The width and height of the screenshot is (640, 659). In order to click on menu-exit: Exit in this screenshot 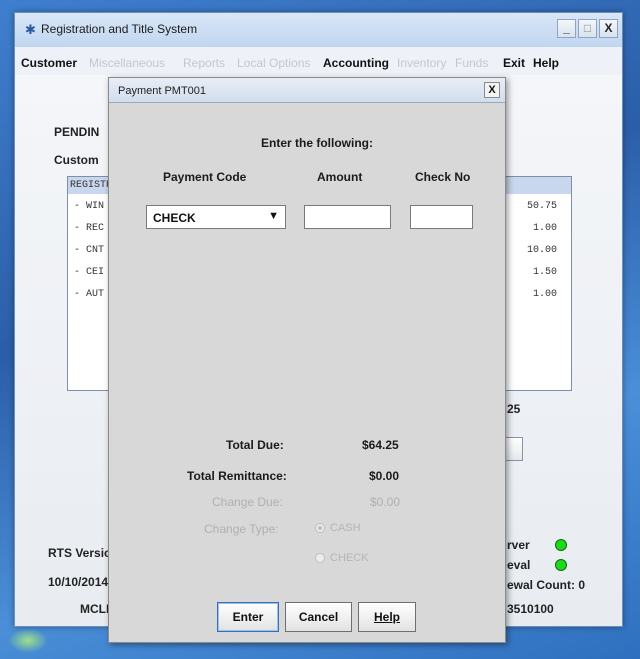, I will do `click(514, 63)`.